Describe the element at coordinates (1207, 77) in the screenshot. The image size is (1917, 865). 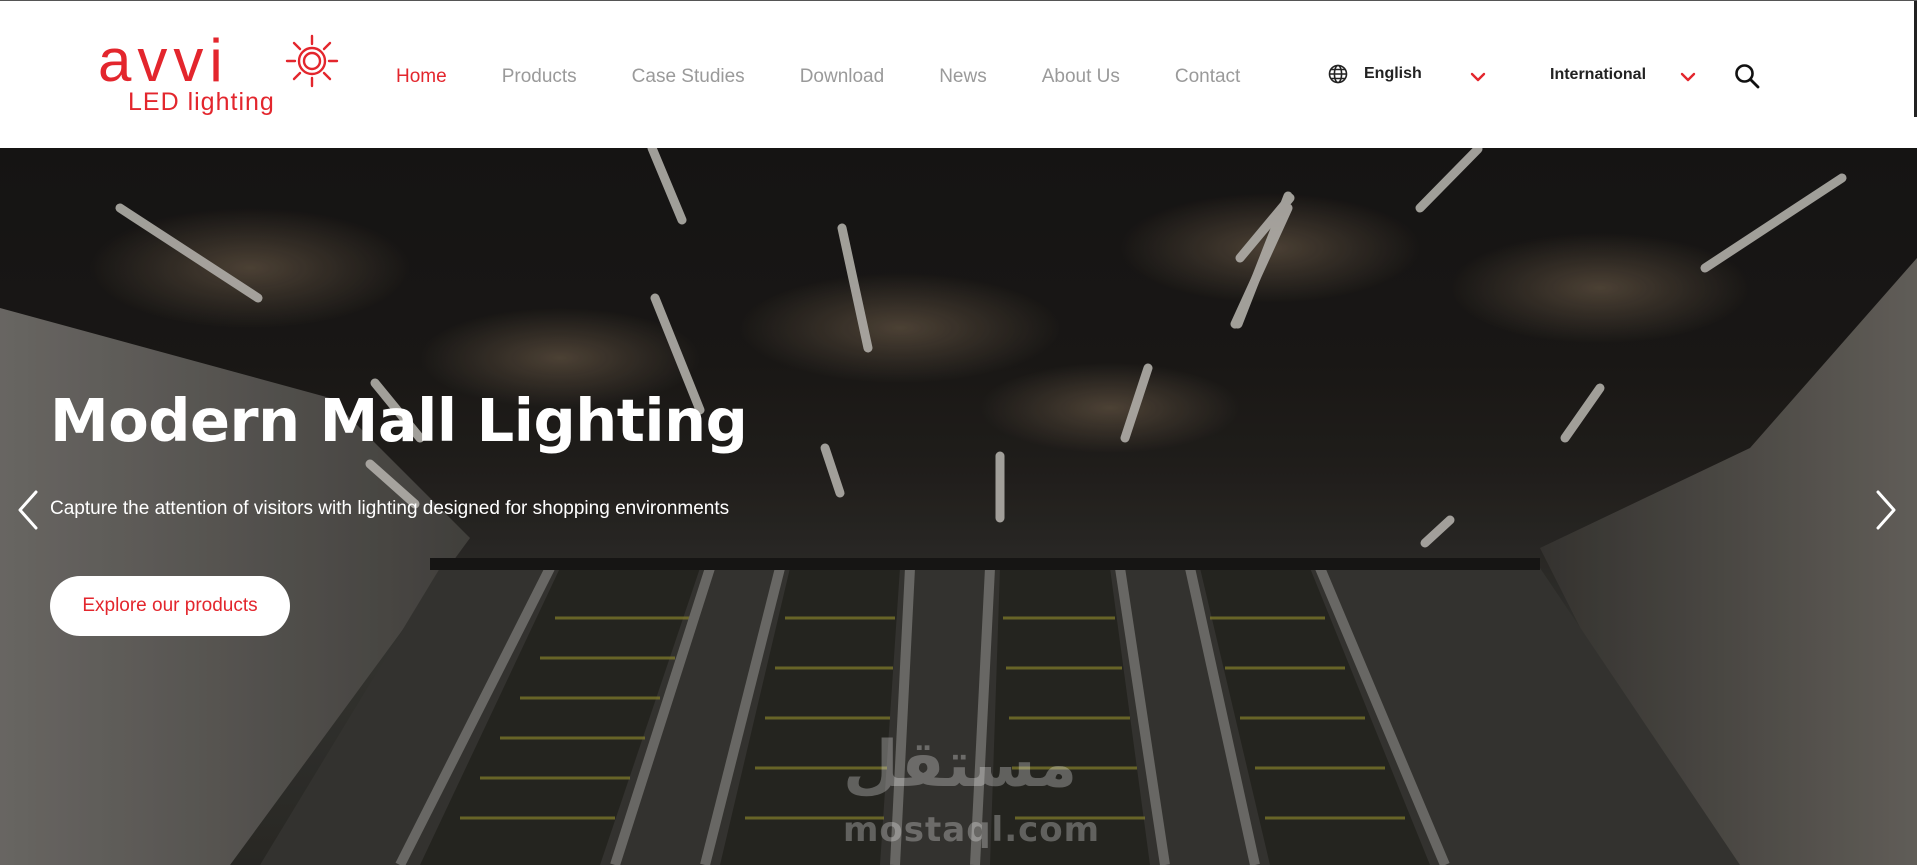
I see `nav-item-contact: Contact` at that location.